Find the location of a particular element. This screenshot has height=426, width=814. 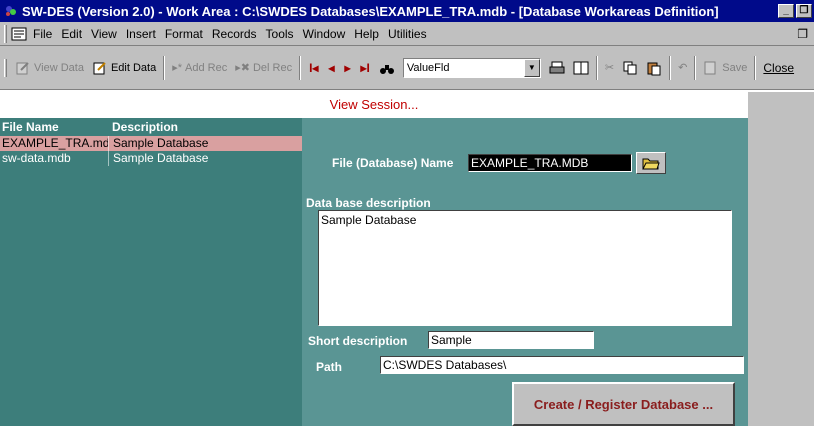

chevron-down-icon: ▼ is located at coordinates (531, 67).